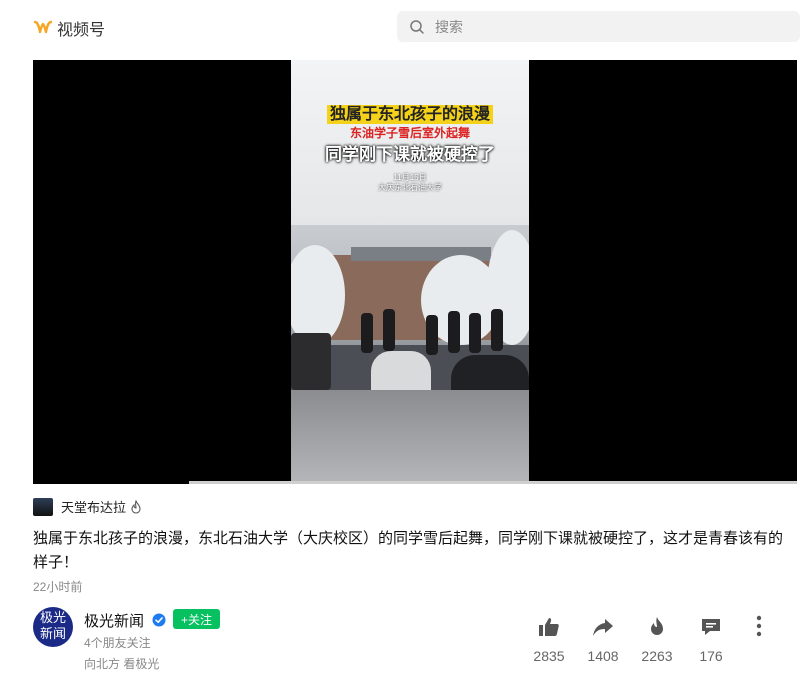 The height and width of the screenshot is (681, 804). I want to click on channel-avatar: 极光 新闻, so click(53, 627).